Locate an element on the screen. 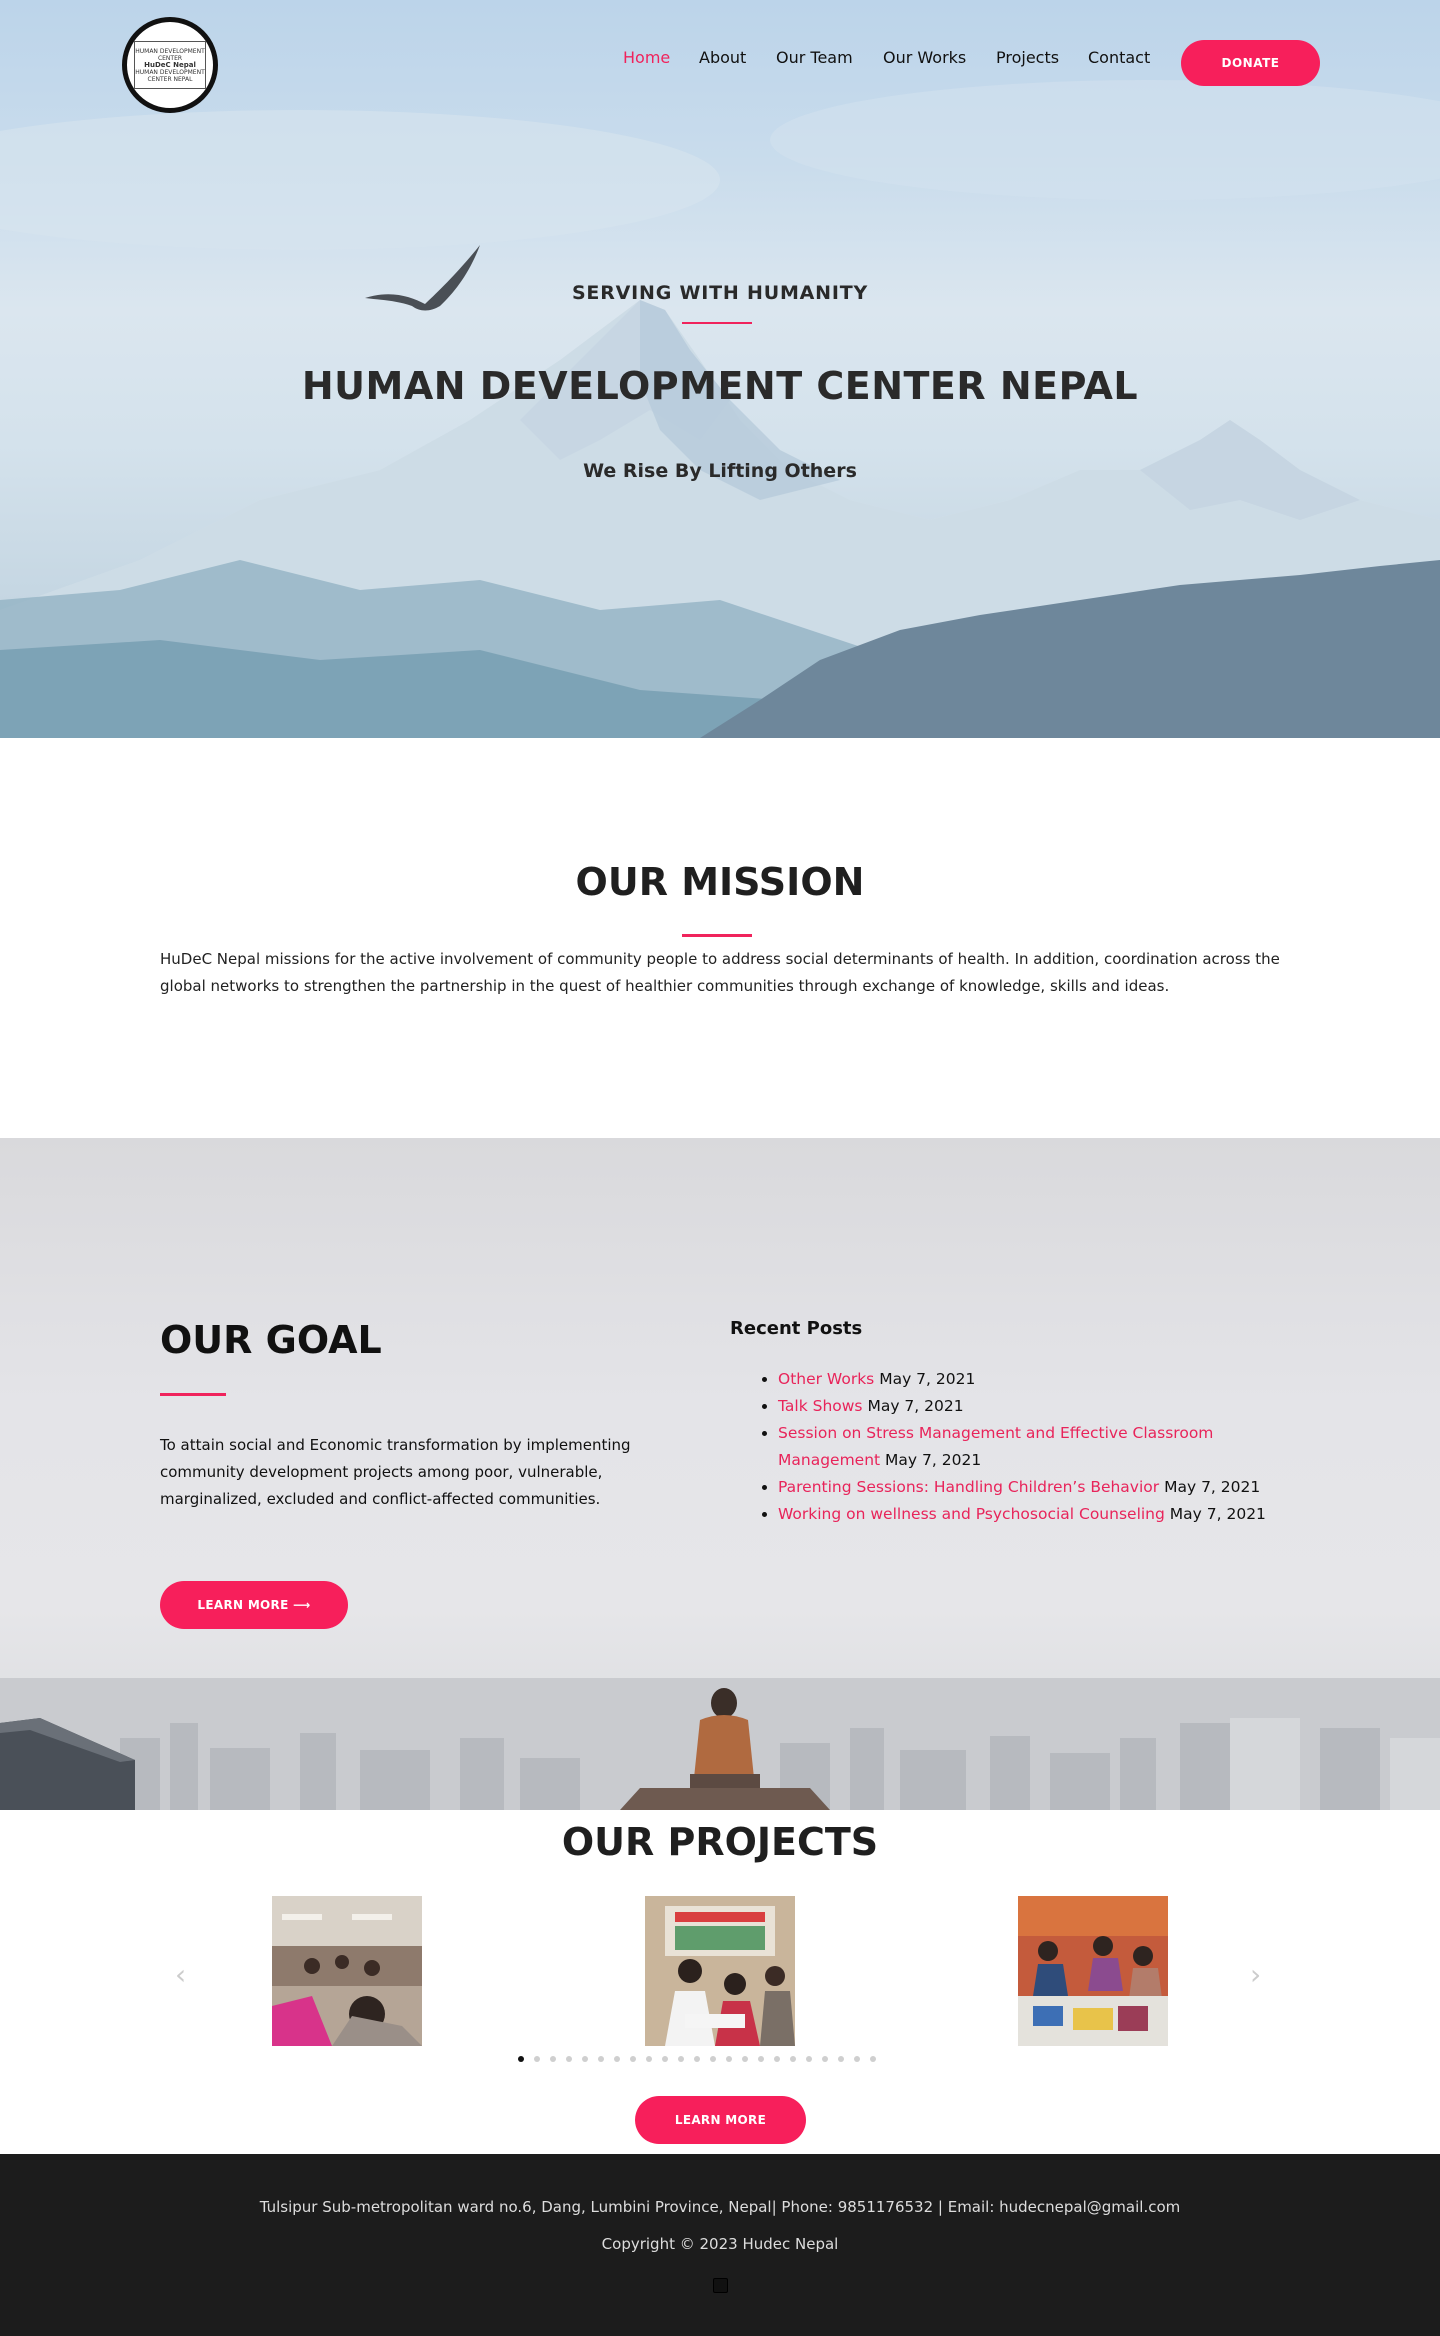 This screenshot has height=2336, width=1440. list-item: Talk Shows May 7, 2021 is located at coordinates (1038, 1406).